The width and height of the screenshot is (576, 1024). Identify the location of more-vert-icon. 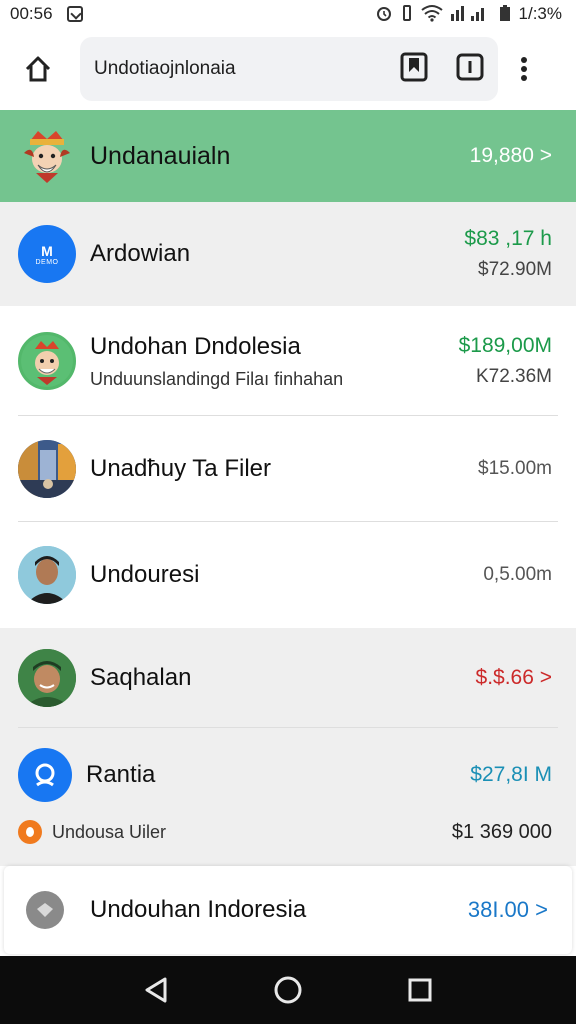
(524, 69).